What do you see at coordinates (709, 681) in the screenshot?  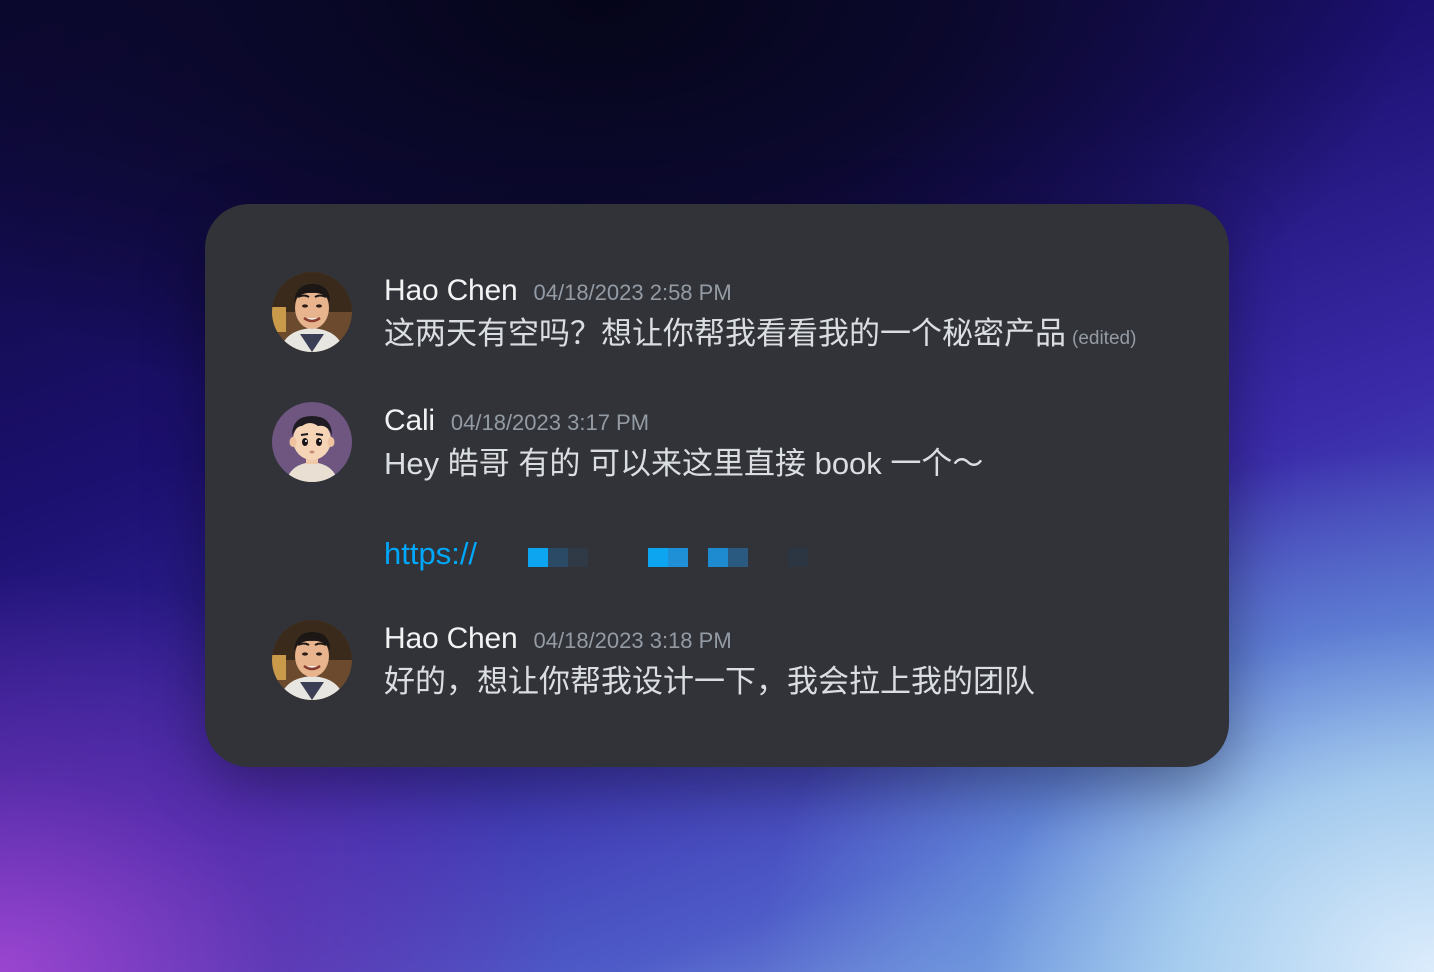 I see `message-text: 好的，想让你帮我设计一下，我会拉上我的团队` at bounding box center [709, 681].